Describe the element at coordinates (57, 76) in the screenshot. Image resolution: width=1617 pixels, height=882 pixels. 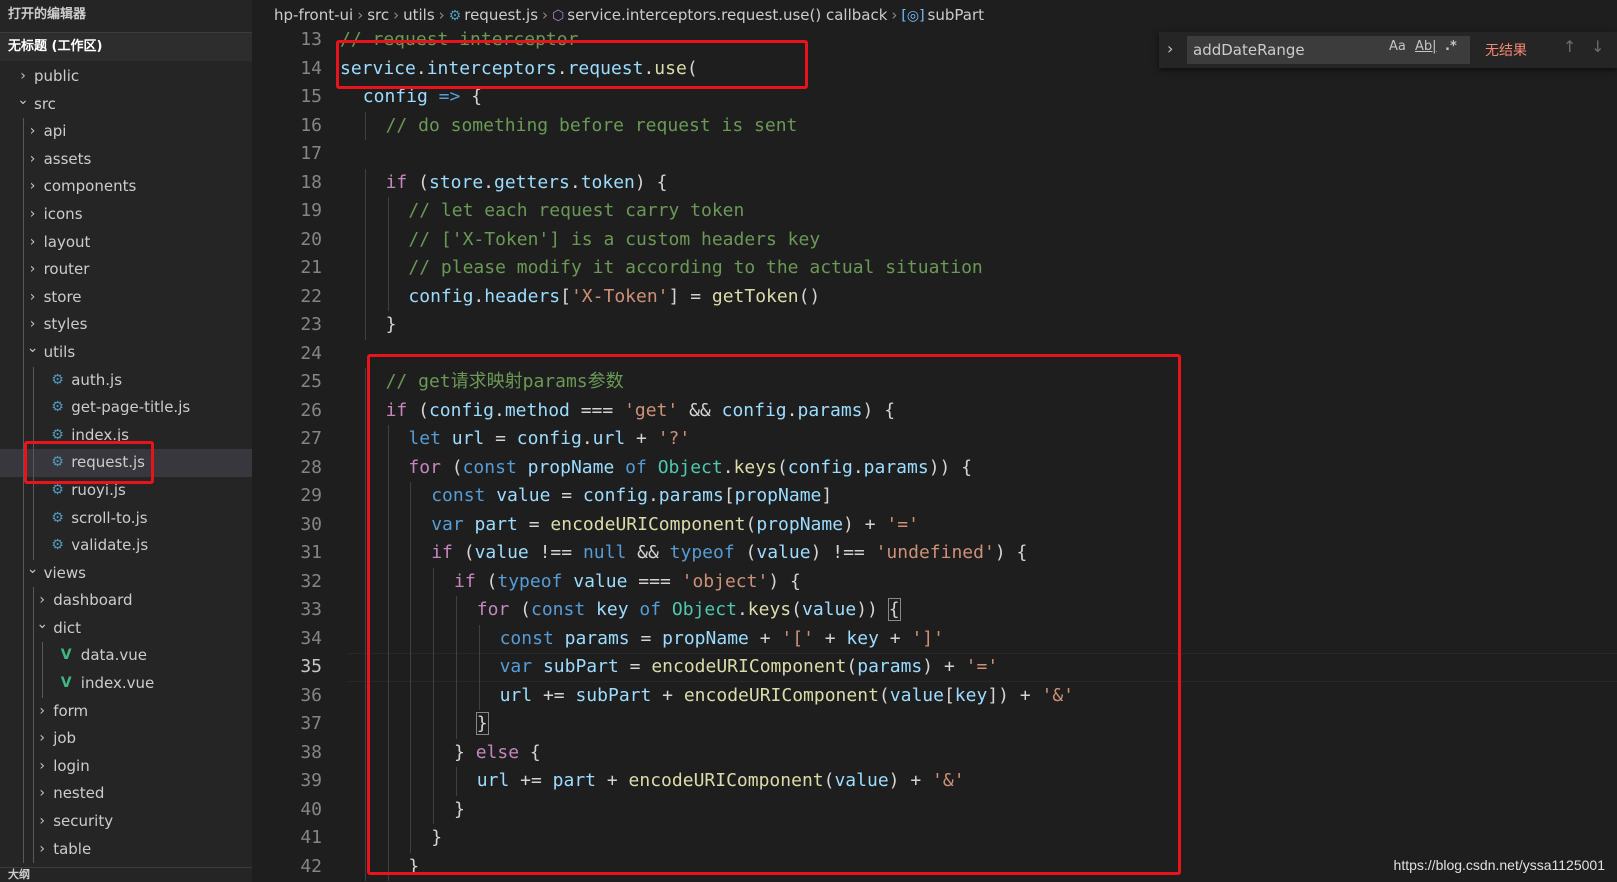
I see `tree-item-label: public` at that location.